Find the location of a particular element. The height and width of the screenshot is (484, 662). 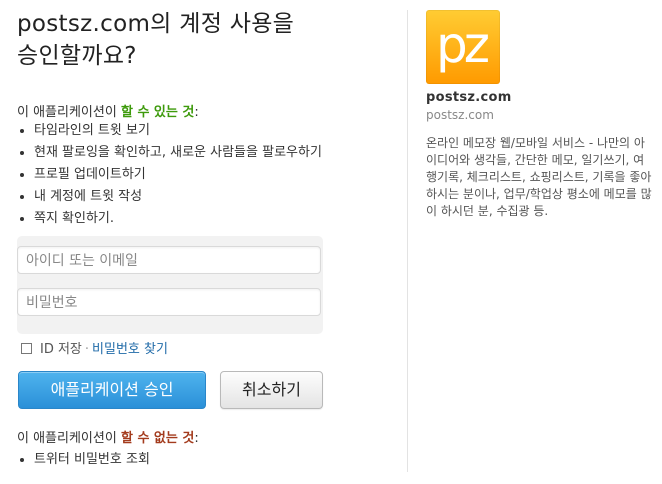

permission-item: 타임라인의 트윗 보기 is located at coordinates (169, 131).